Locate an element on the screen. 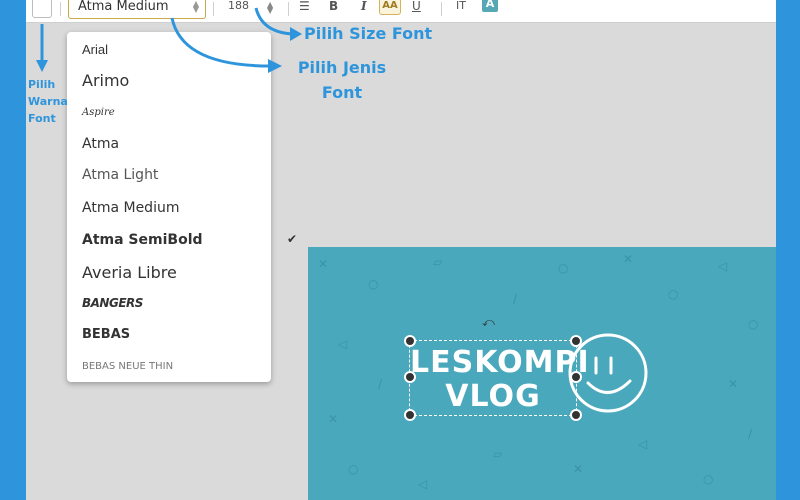  annotation-pilih-warna-font: Pilih Warna Font is located at coordinates (48, 101).